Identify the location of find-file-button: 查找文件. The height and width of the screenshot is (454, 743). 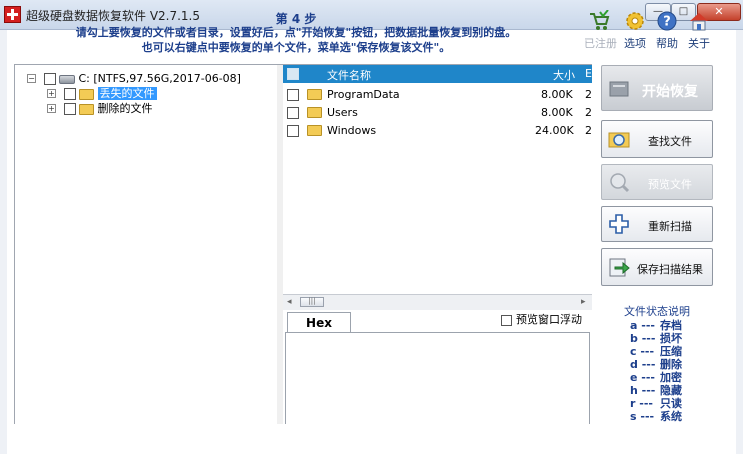
(657, 139).